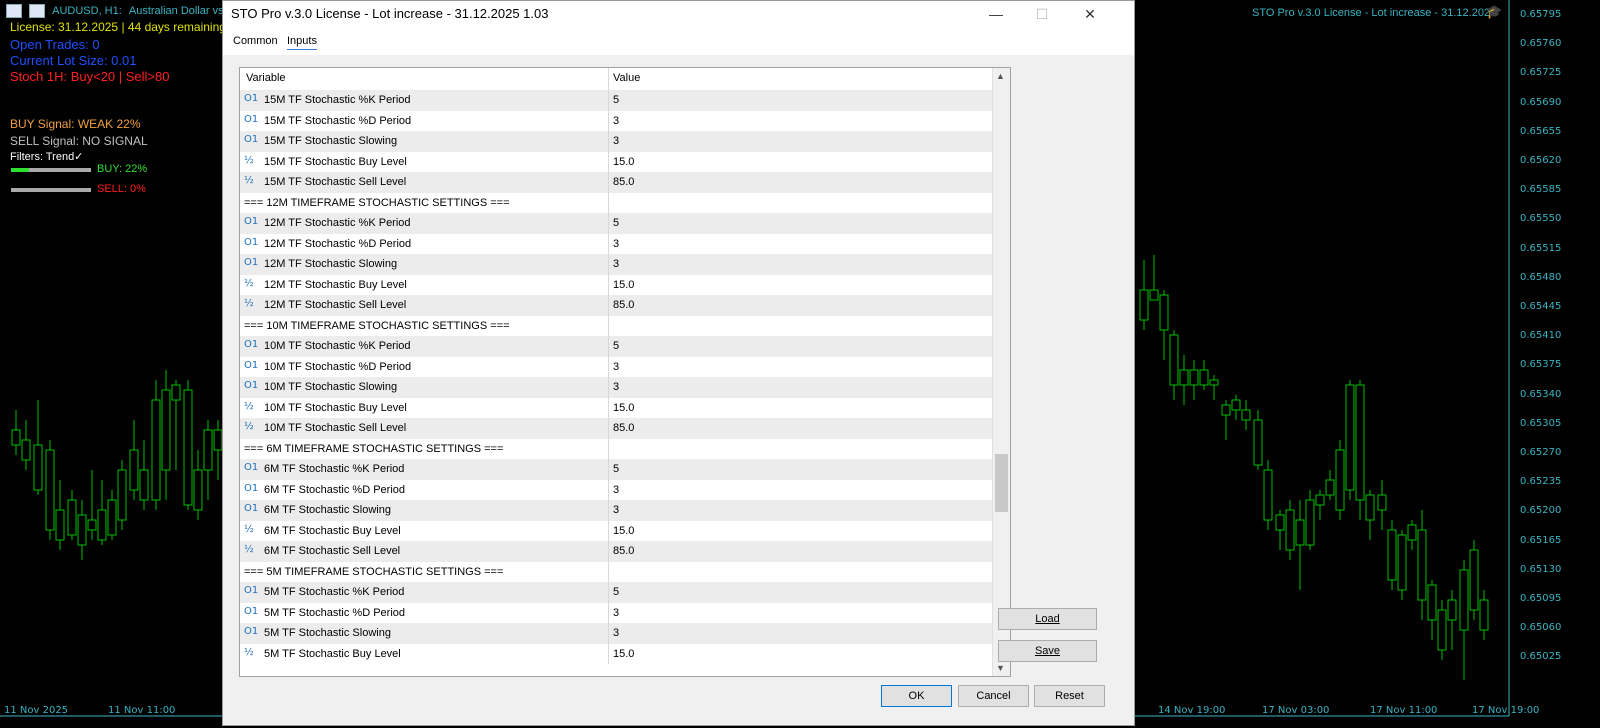  Describe the element at coordinates (1042, 14) in the screenshot. I see `maximize-button: ☐` at that location.